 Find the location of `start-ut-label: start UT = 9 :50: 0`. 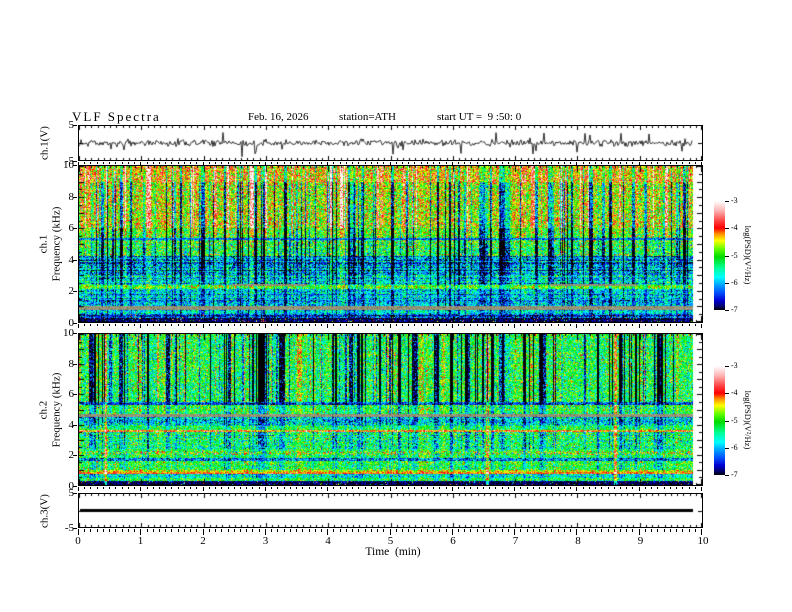

start-ut-label: start UT = 9 :50: 0 is located at coordinates (479, 117).